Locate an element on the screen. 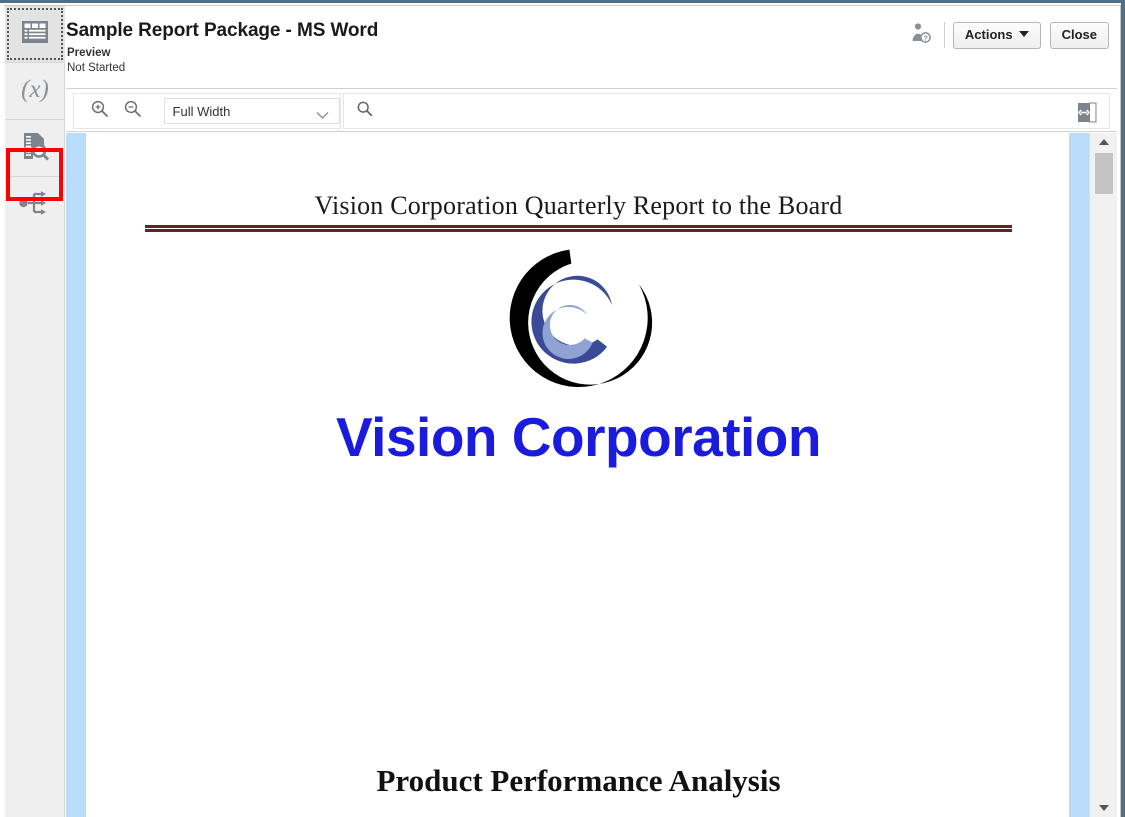 The image size is (1125, 817). close-button: Close is located at coordinates (1079, 35).